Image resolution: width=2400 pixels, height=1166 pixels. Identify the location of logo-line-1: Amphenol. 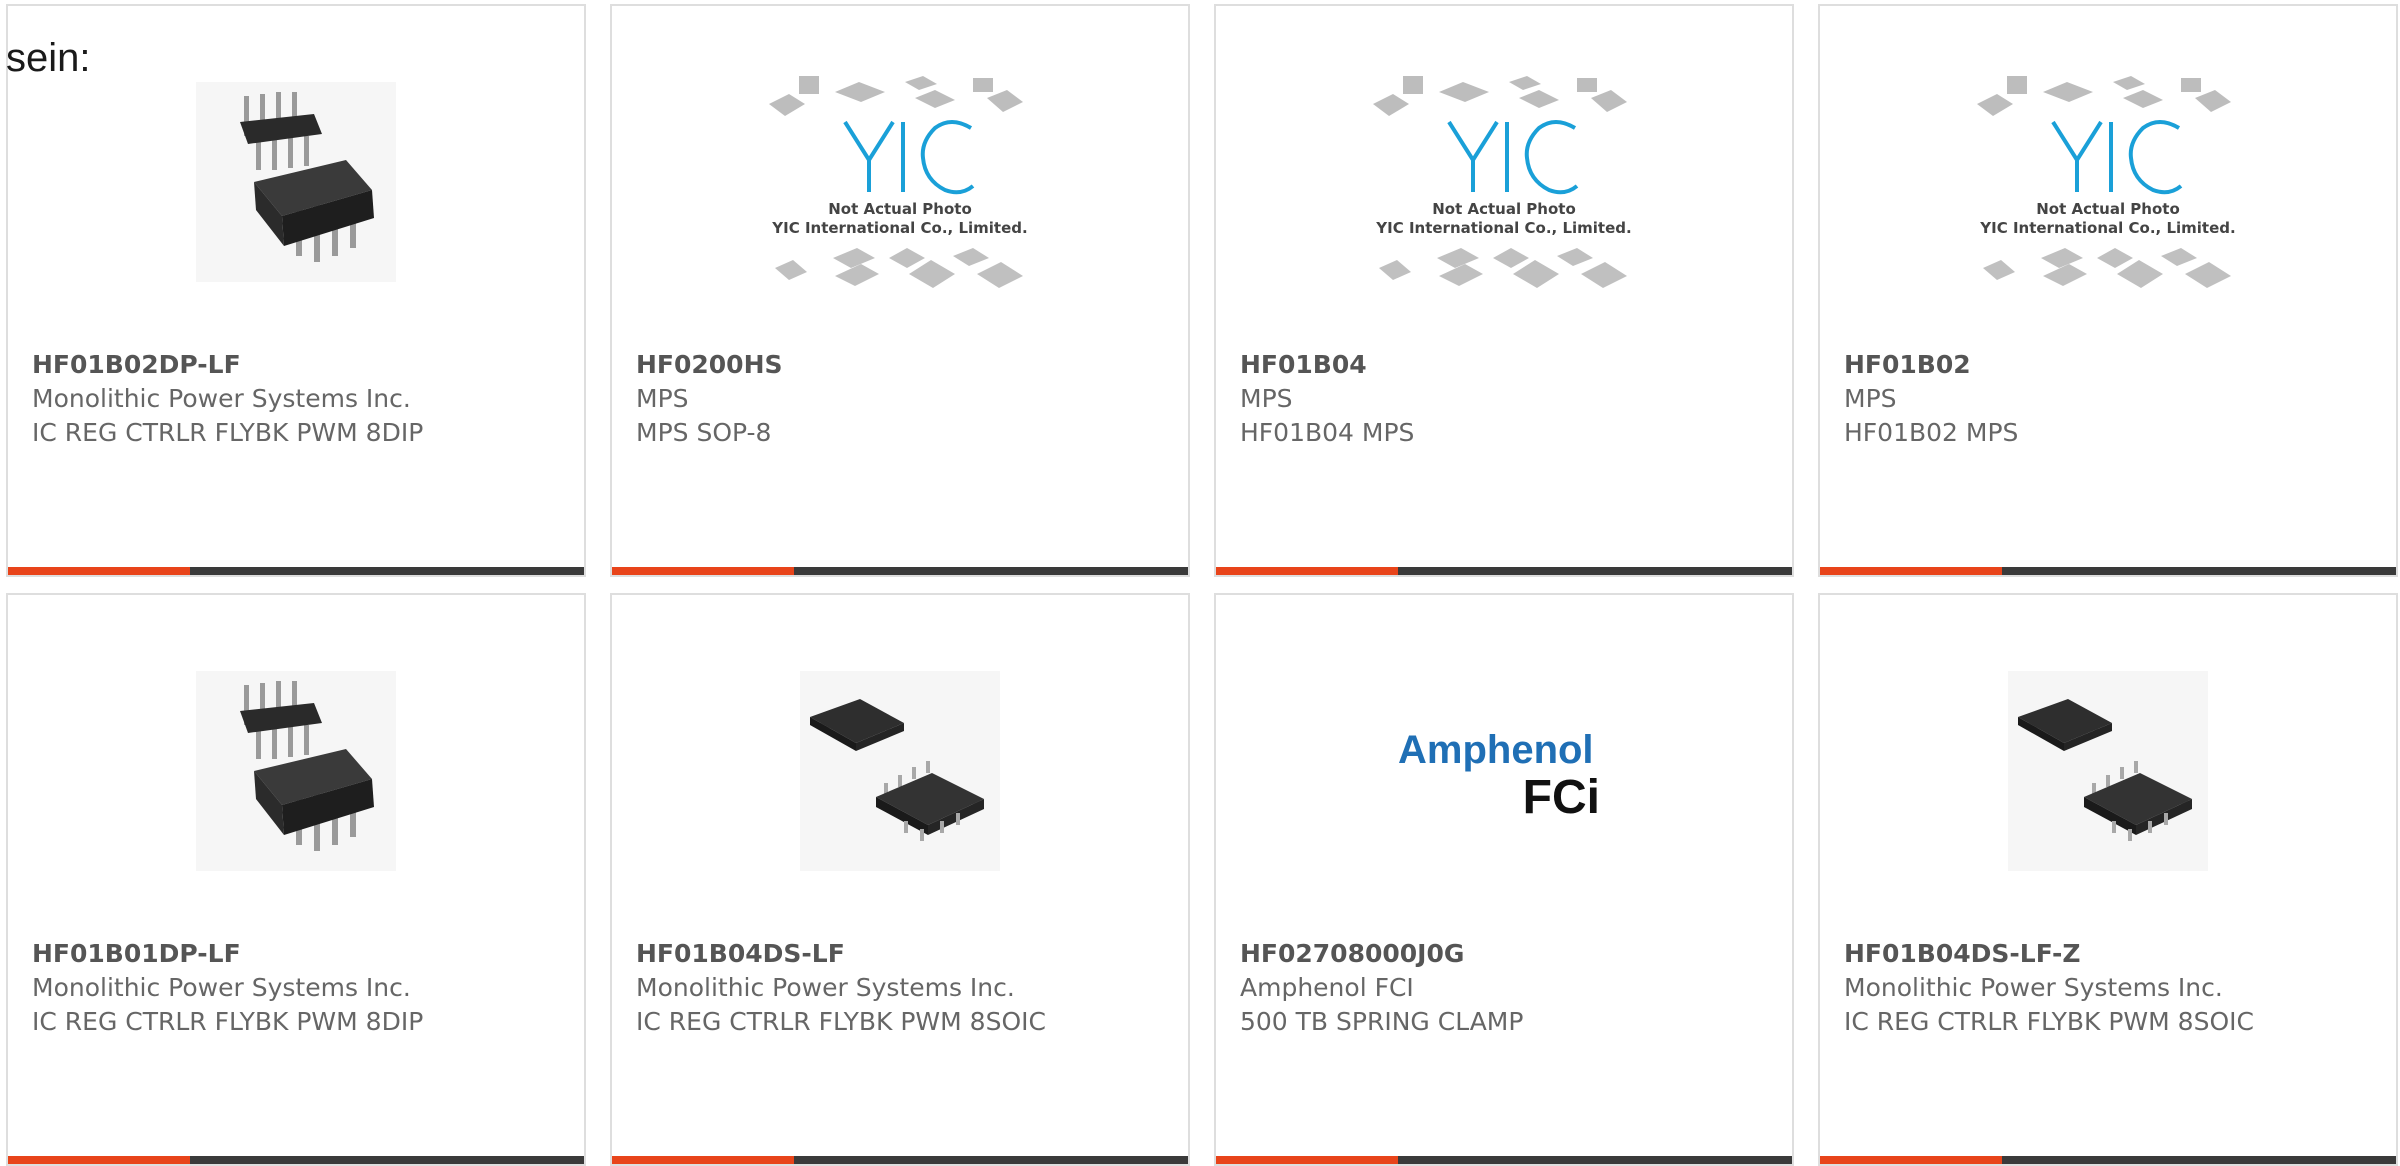
(1496, 750).